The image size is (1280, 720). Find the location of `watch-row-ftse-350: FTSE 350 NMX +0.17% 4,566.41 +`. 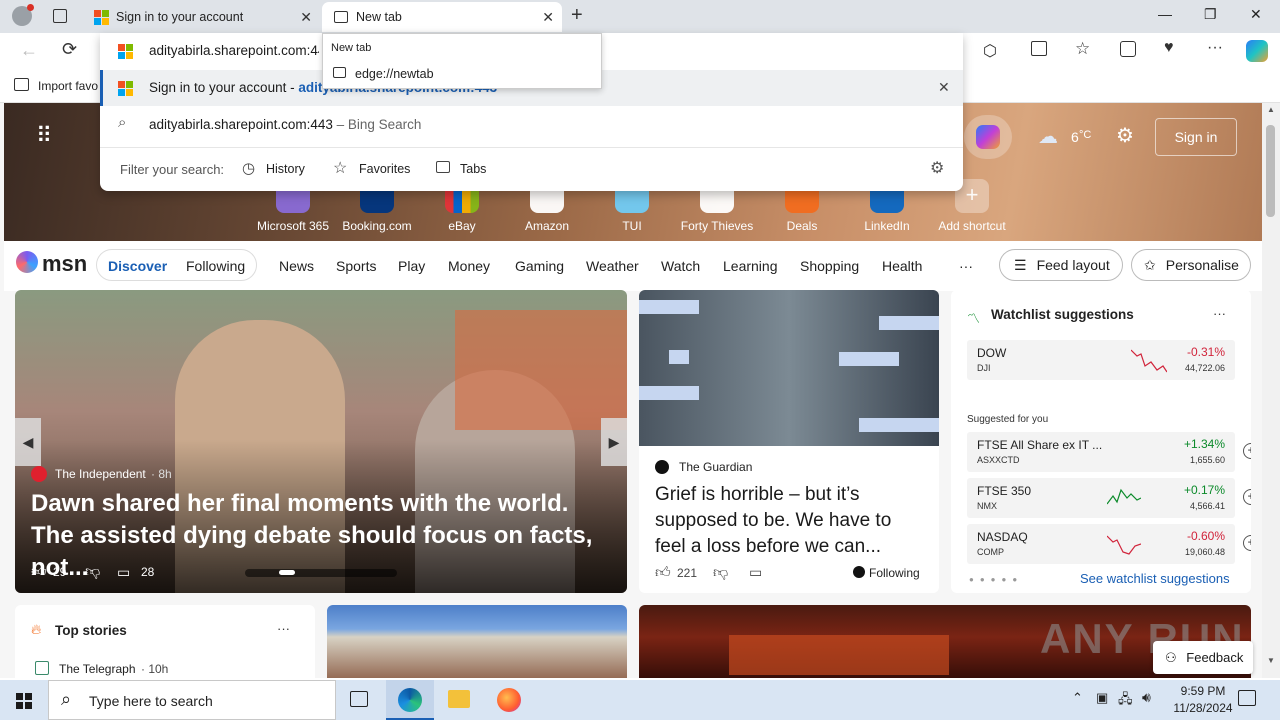

watch-row-ftse-350: FTSE 350 NMX +0.17% 4,566.41 + is located at coordinates (1109, 498).